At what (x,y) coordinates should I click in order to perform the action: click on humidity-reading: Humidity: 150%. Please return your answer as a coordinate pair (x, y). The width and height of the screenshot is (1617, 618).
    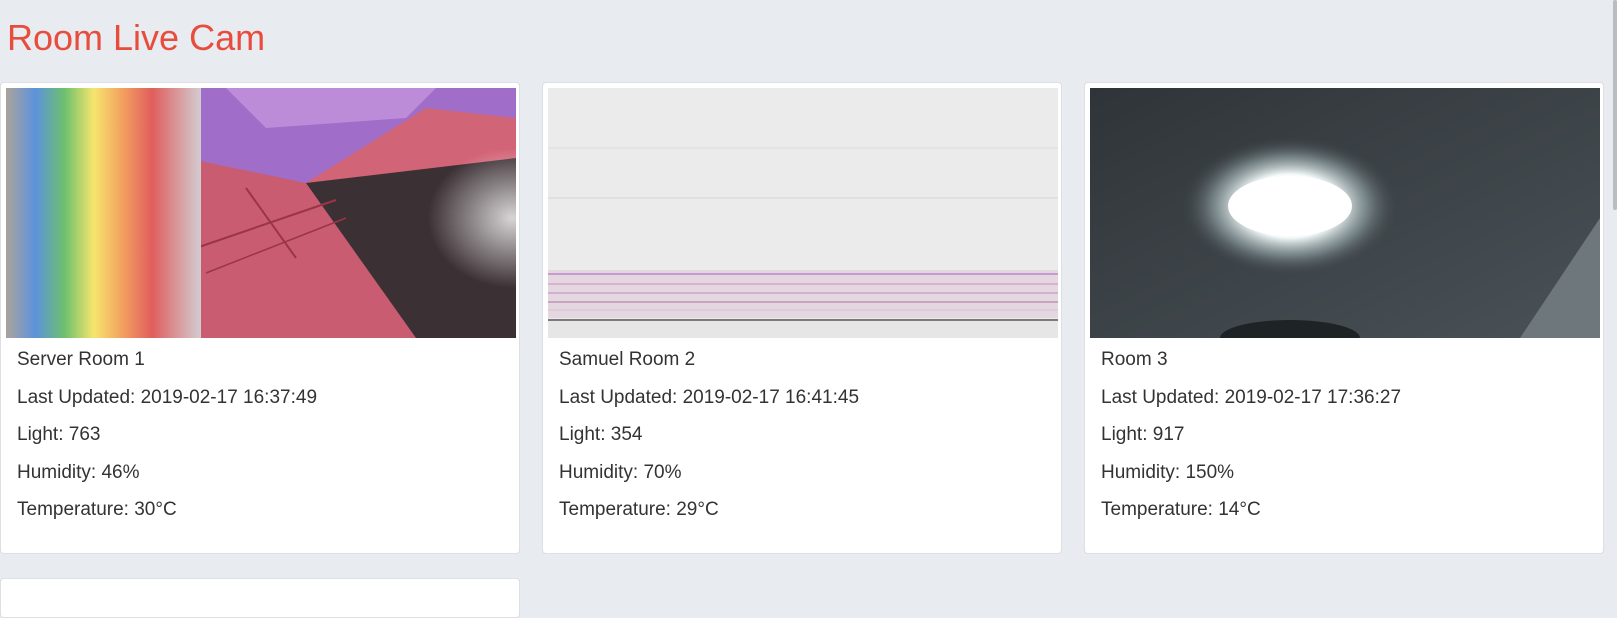
    Looking at the image, I should click on (1168, 472).